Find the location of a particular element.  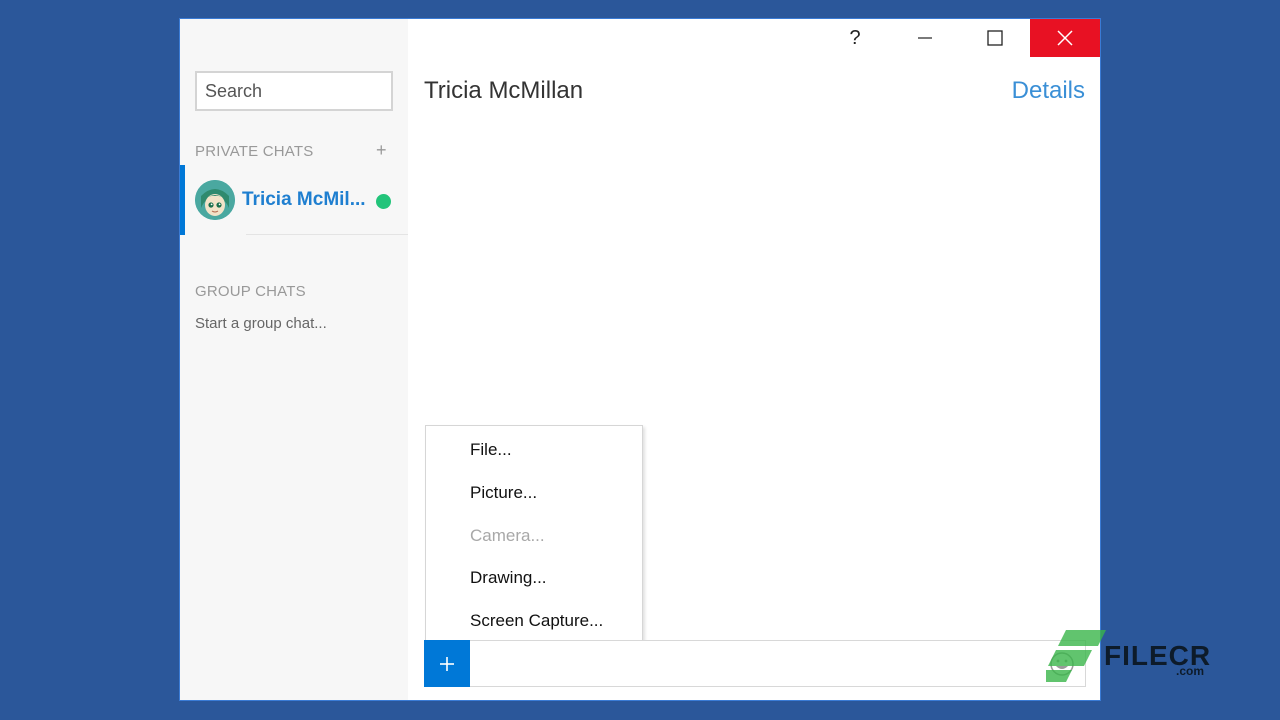

message-composer is located at coordinates (755, 663).